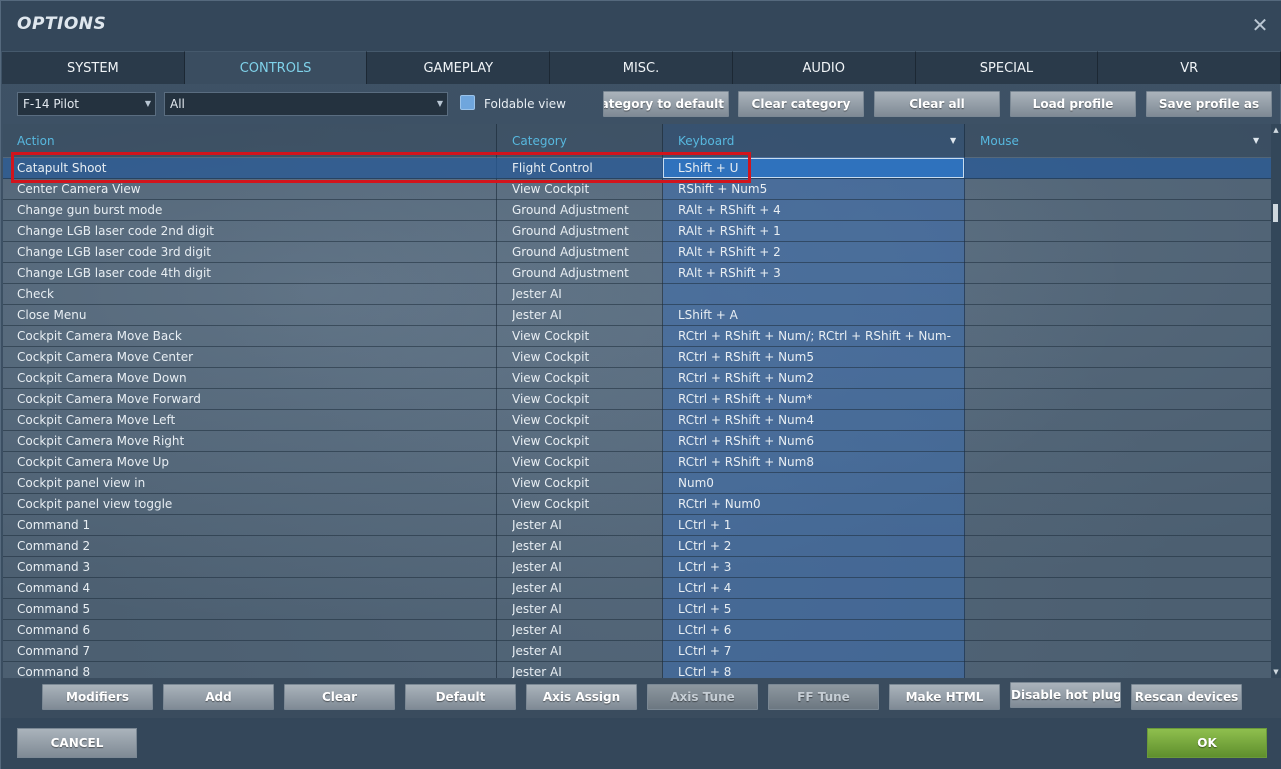 The height and width of the screenshot is (769, 1281). I want to click on table-row: Command 2 Jester AI LCtrl + 2, so click(637, 546).